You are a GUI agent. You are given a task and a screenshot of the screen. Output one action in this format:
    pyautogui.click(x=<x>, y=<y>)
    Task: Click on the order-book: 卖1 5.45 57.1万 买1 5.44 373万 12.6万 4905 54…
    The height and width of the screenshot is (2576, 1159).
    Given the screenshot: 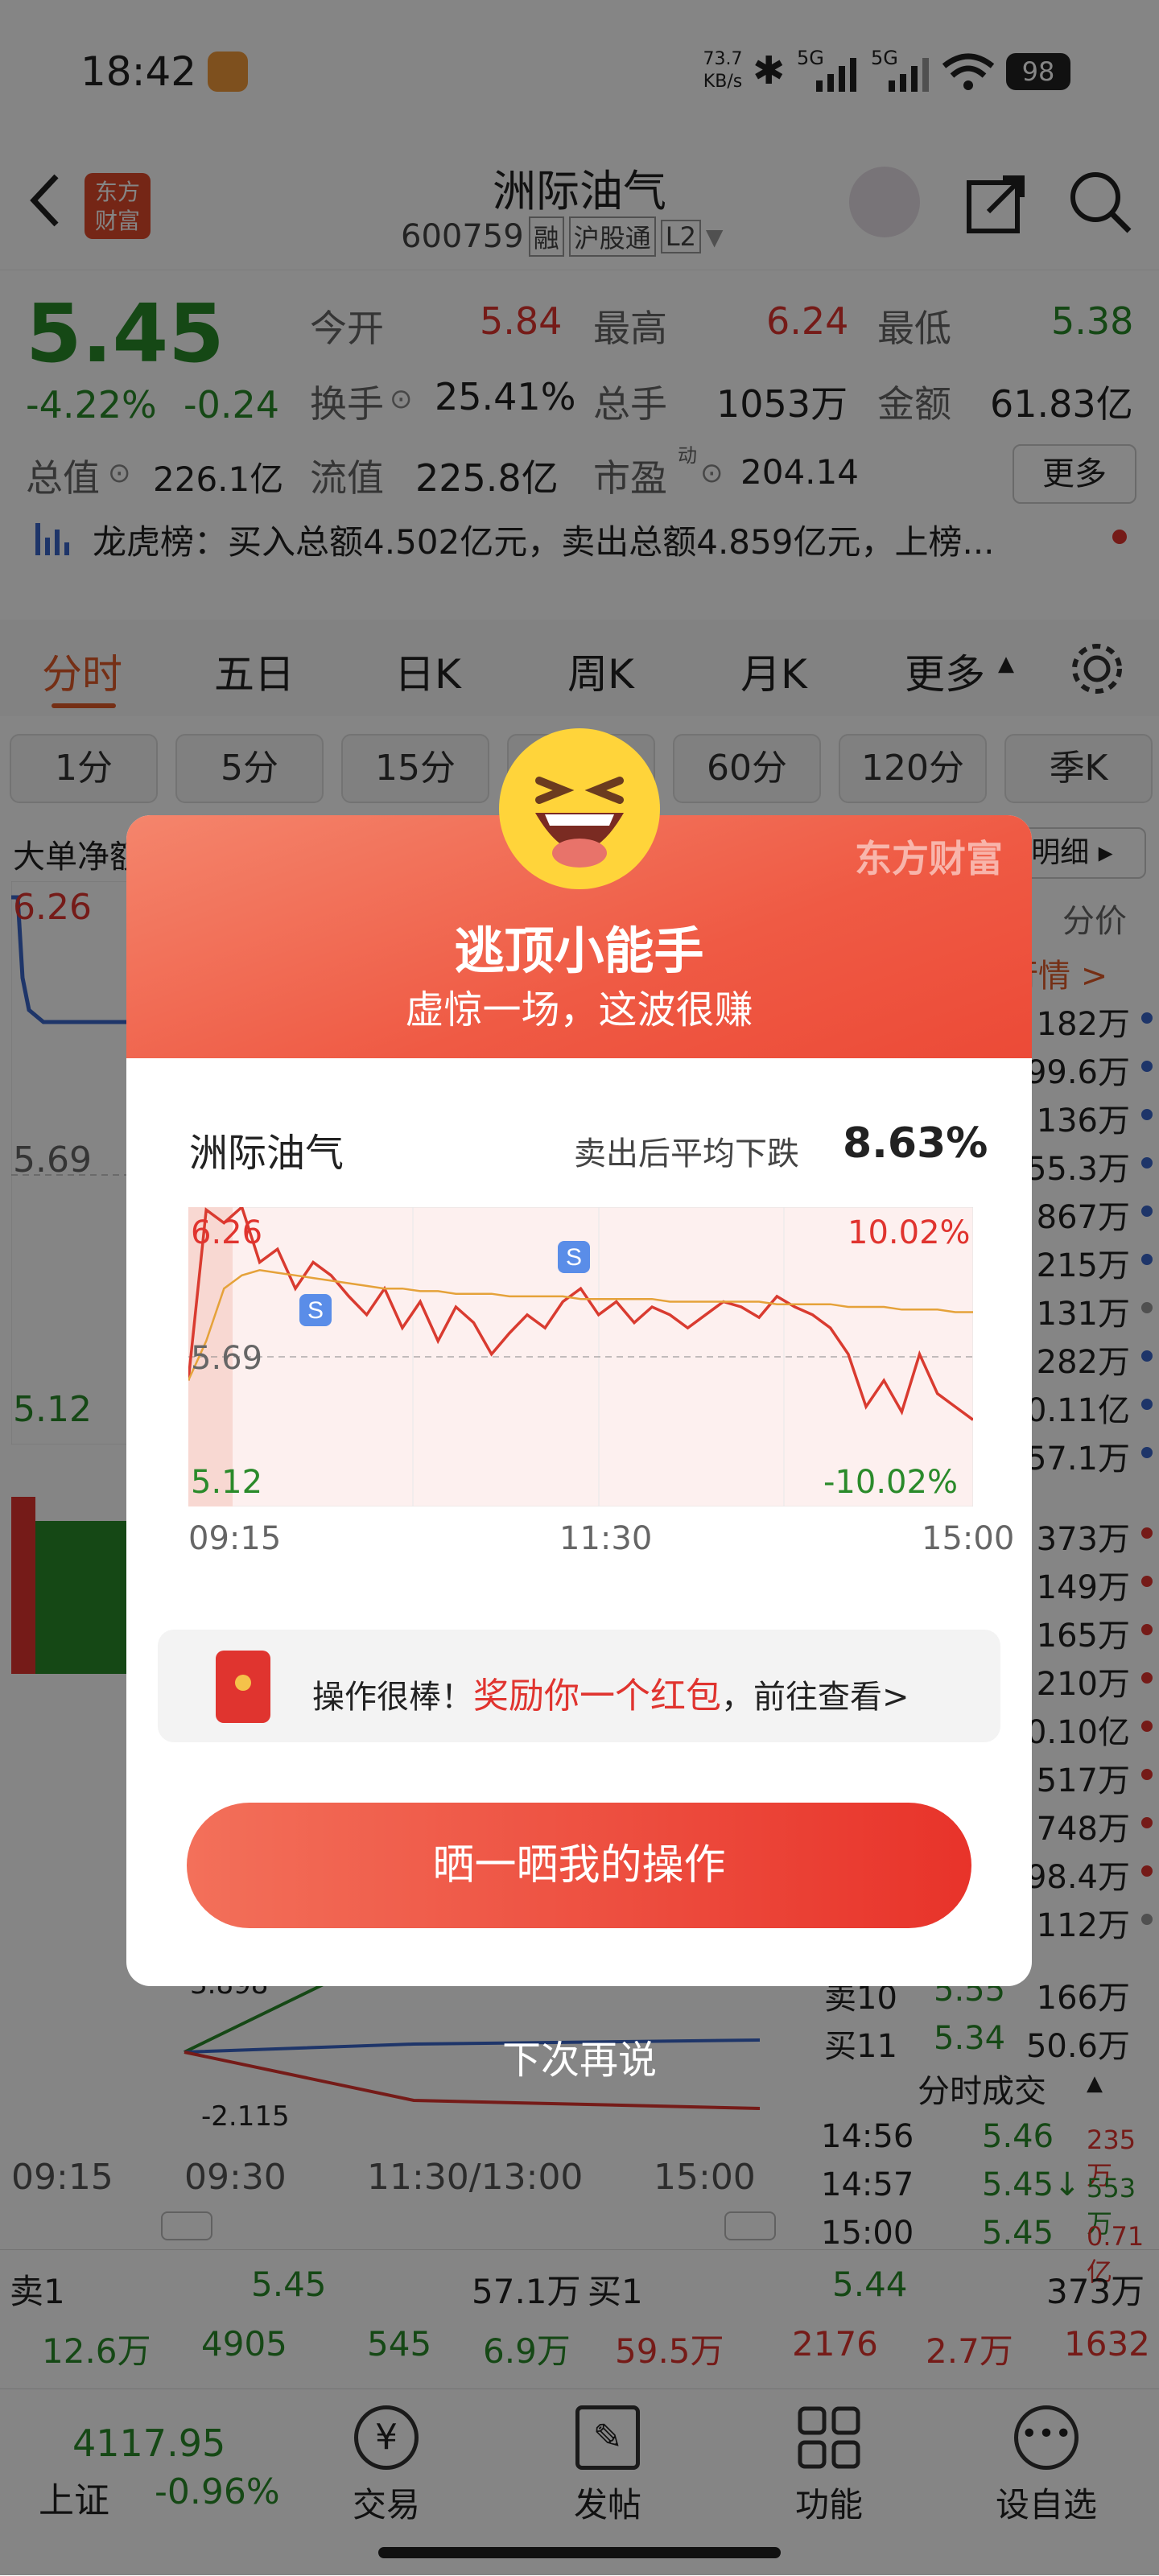 What is the action you would take?
    pyautogui.click(x=579, y=2318)
    